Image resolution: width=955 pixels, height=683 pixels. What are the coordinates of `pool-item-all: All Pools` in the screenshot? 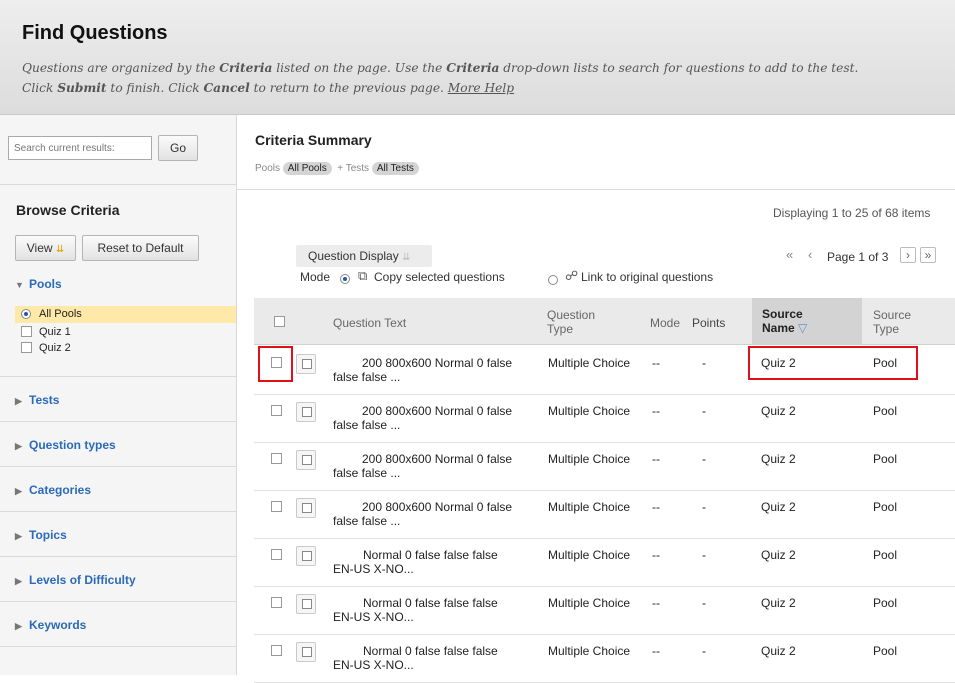 It's located at (125, 314).